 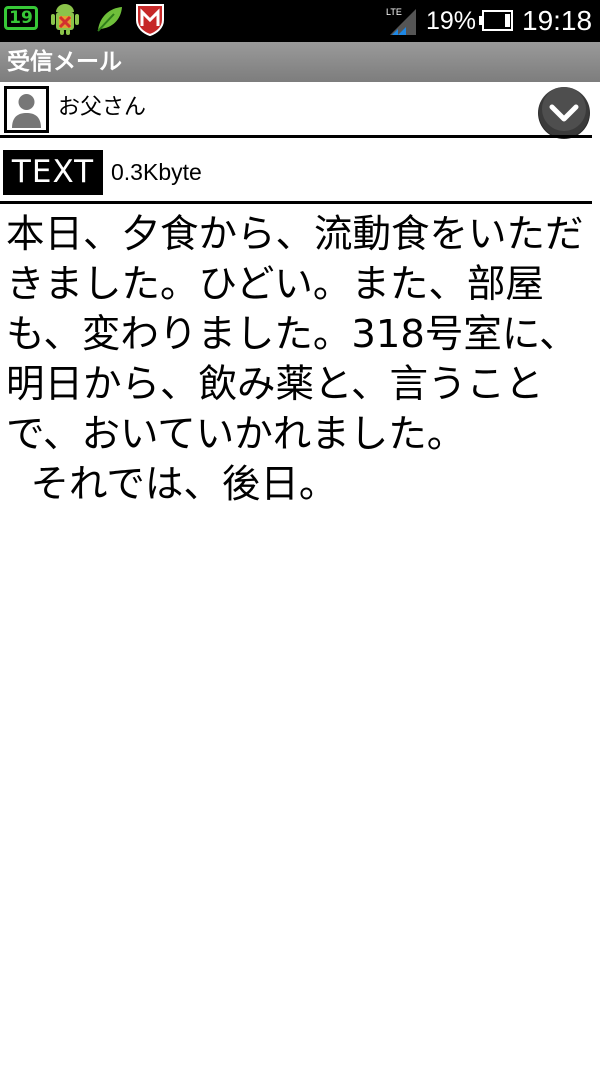 I want to click on attachment-size: 0.3Kbyte, so click(x=156, y=172).